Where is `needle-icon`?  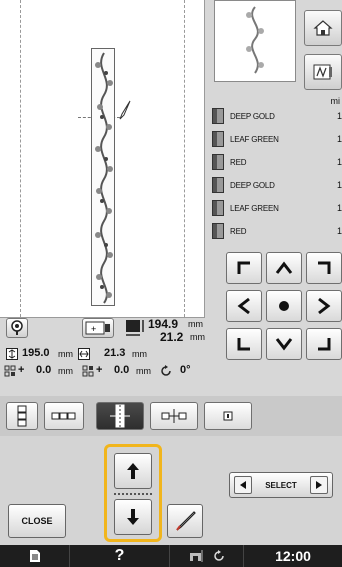
needle-icon is located at coordinates (186, 521).